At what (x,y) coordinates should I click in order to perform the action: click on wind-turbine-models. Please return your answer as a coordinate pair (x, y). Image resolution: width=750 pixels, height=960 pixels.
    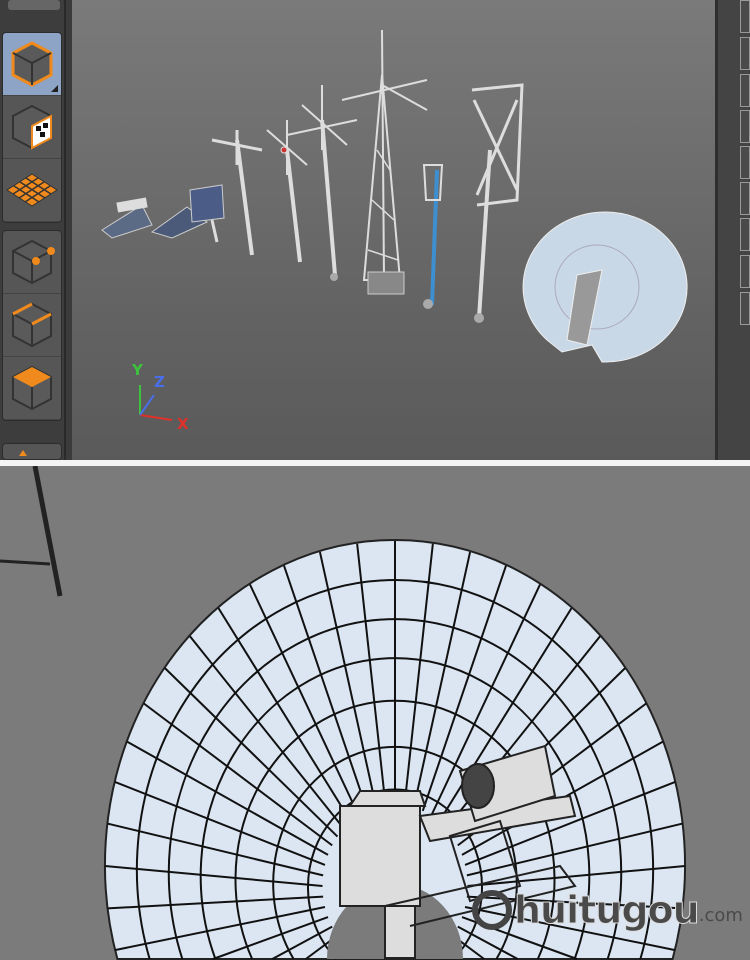
    Looking at the image, I should click on (367, 176).